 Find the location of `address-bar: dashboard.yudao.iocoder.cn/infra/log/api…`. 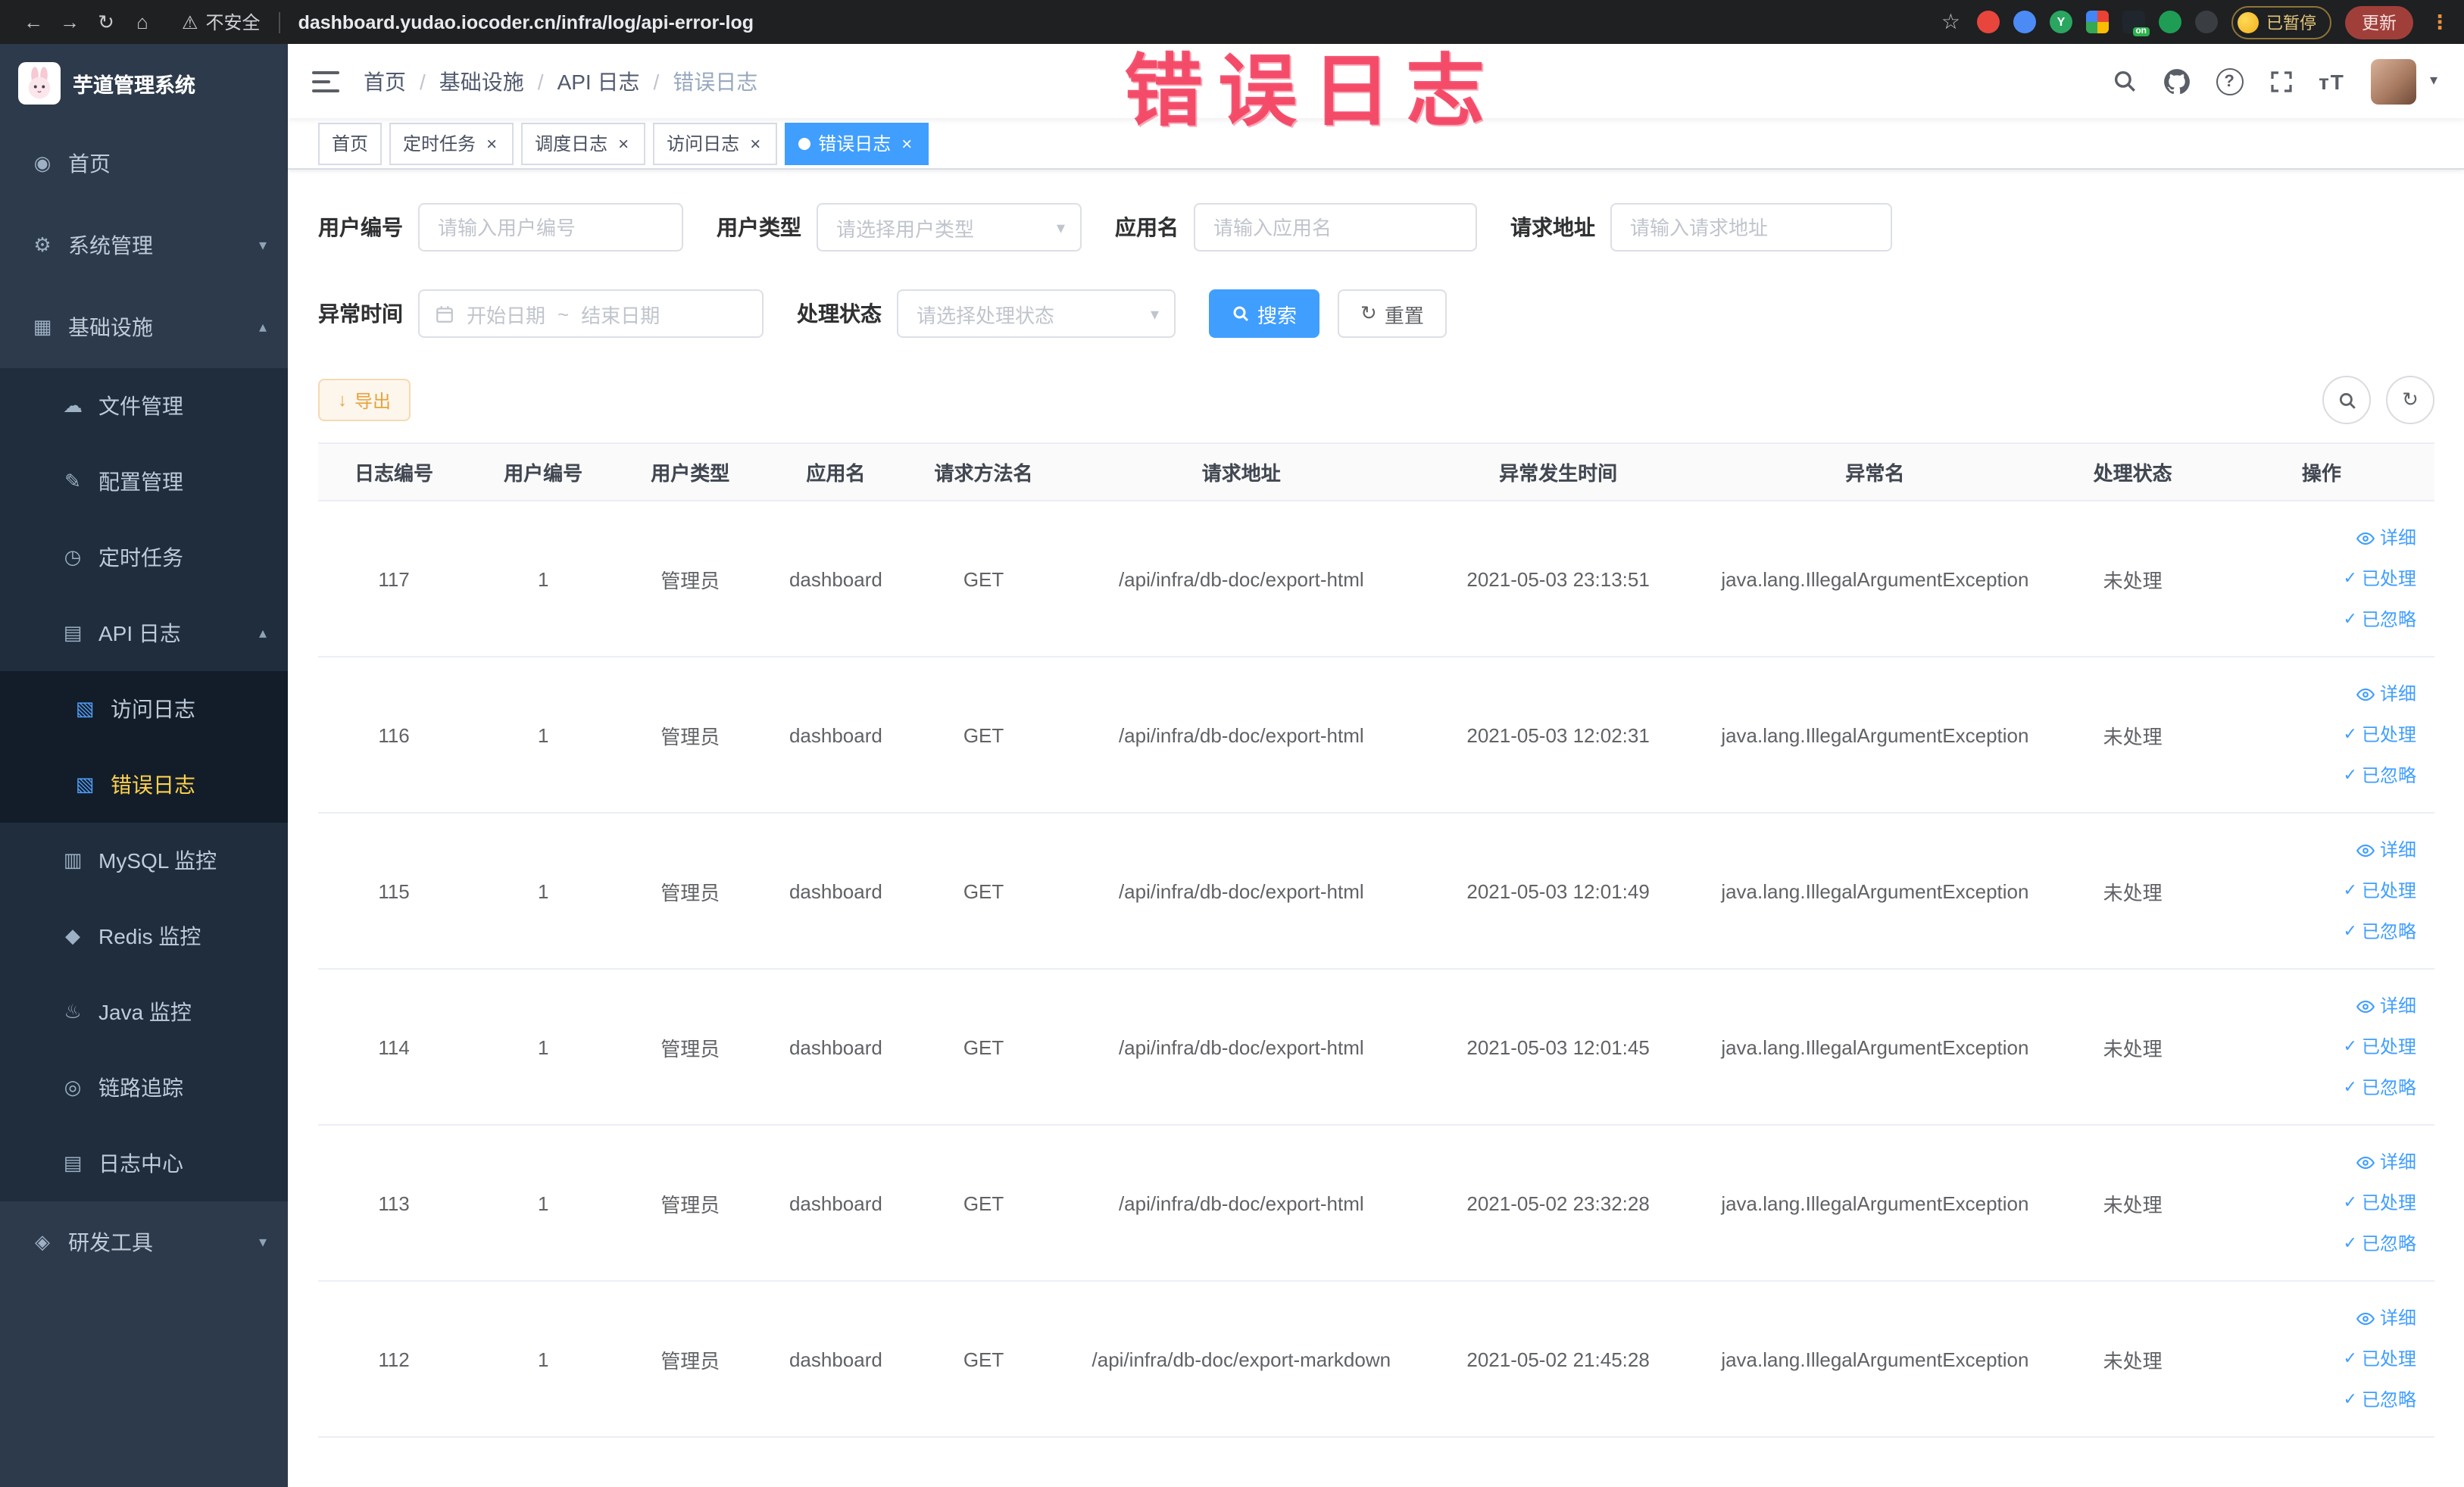

address-bar: dashboard.yudao.iocoder.cn/infra/log/api… is located at coordinates (526, 22).